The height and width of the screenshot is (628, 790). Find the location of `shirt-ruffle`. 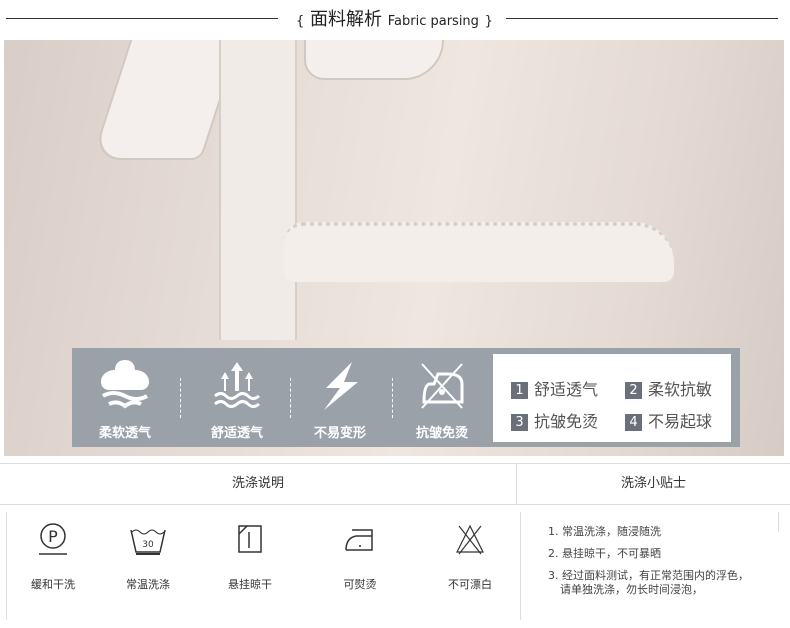

shirt-ruffle is located at coordinates (479, 252).